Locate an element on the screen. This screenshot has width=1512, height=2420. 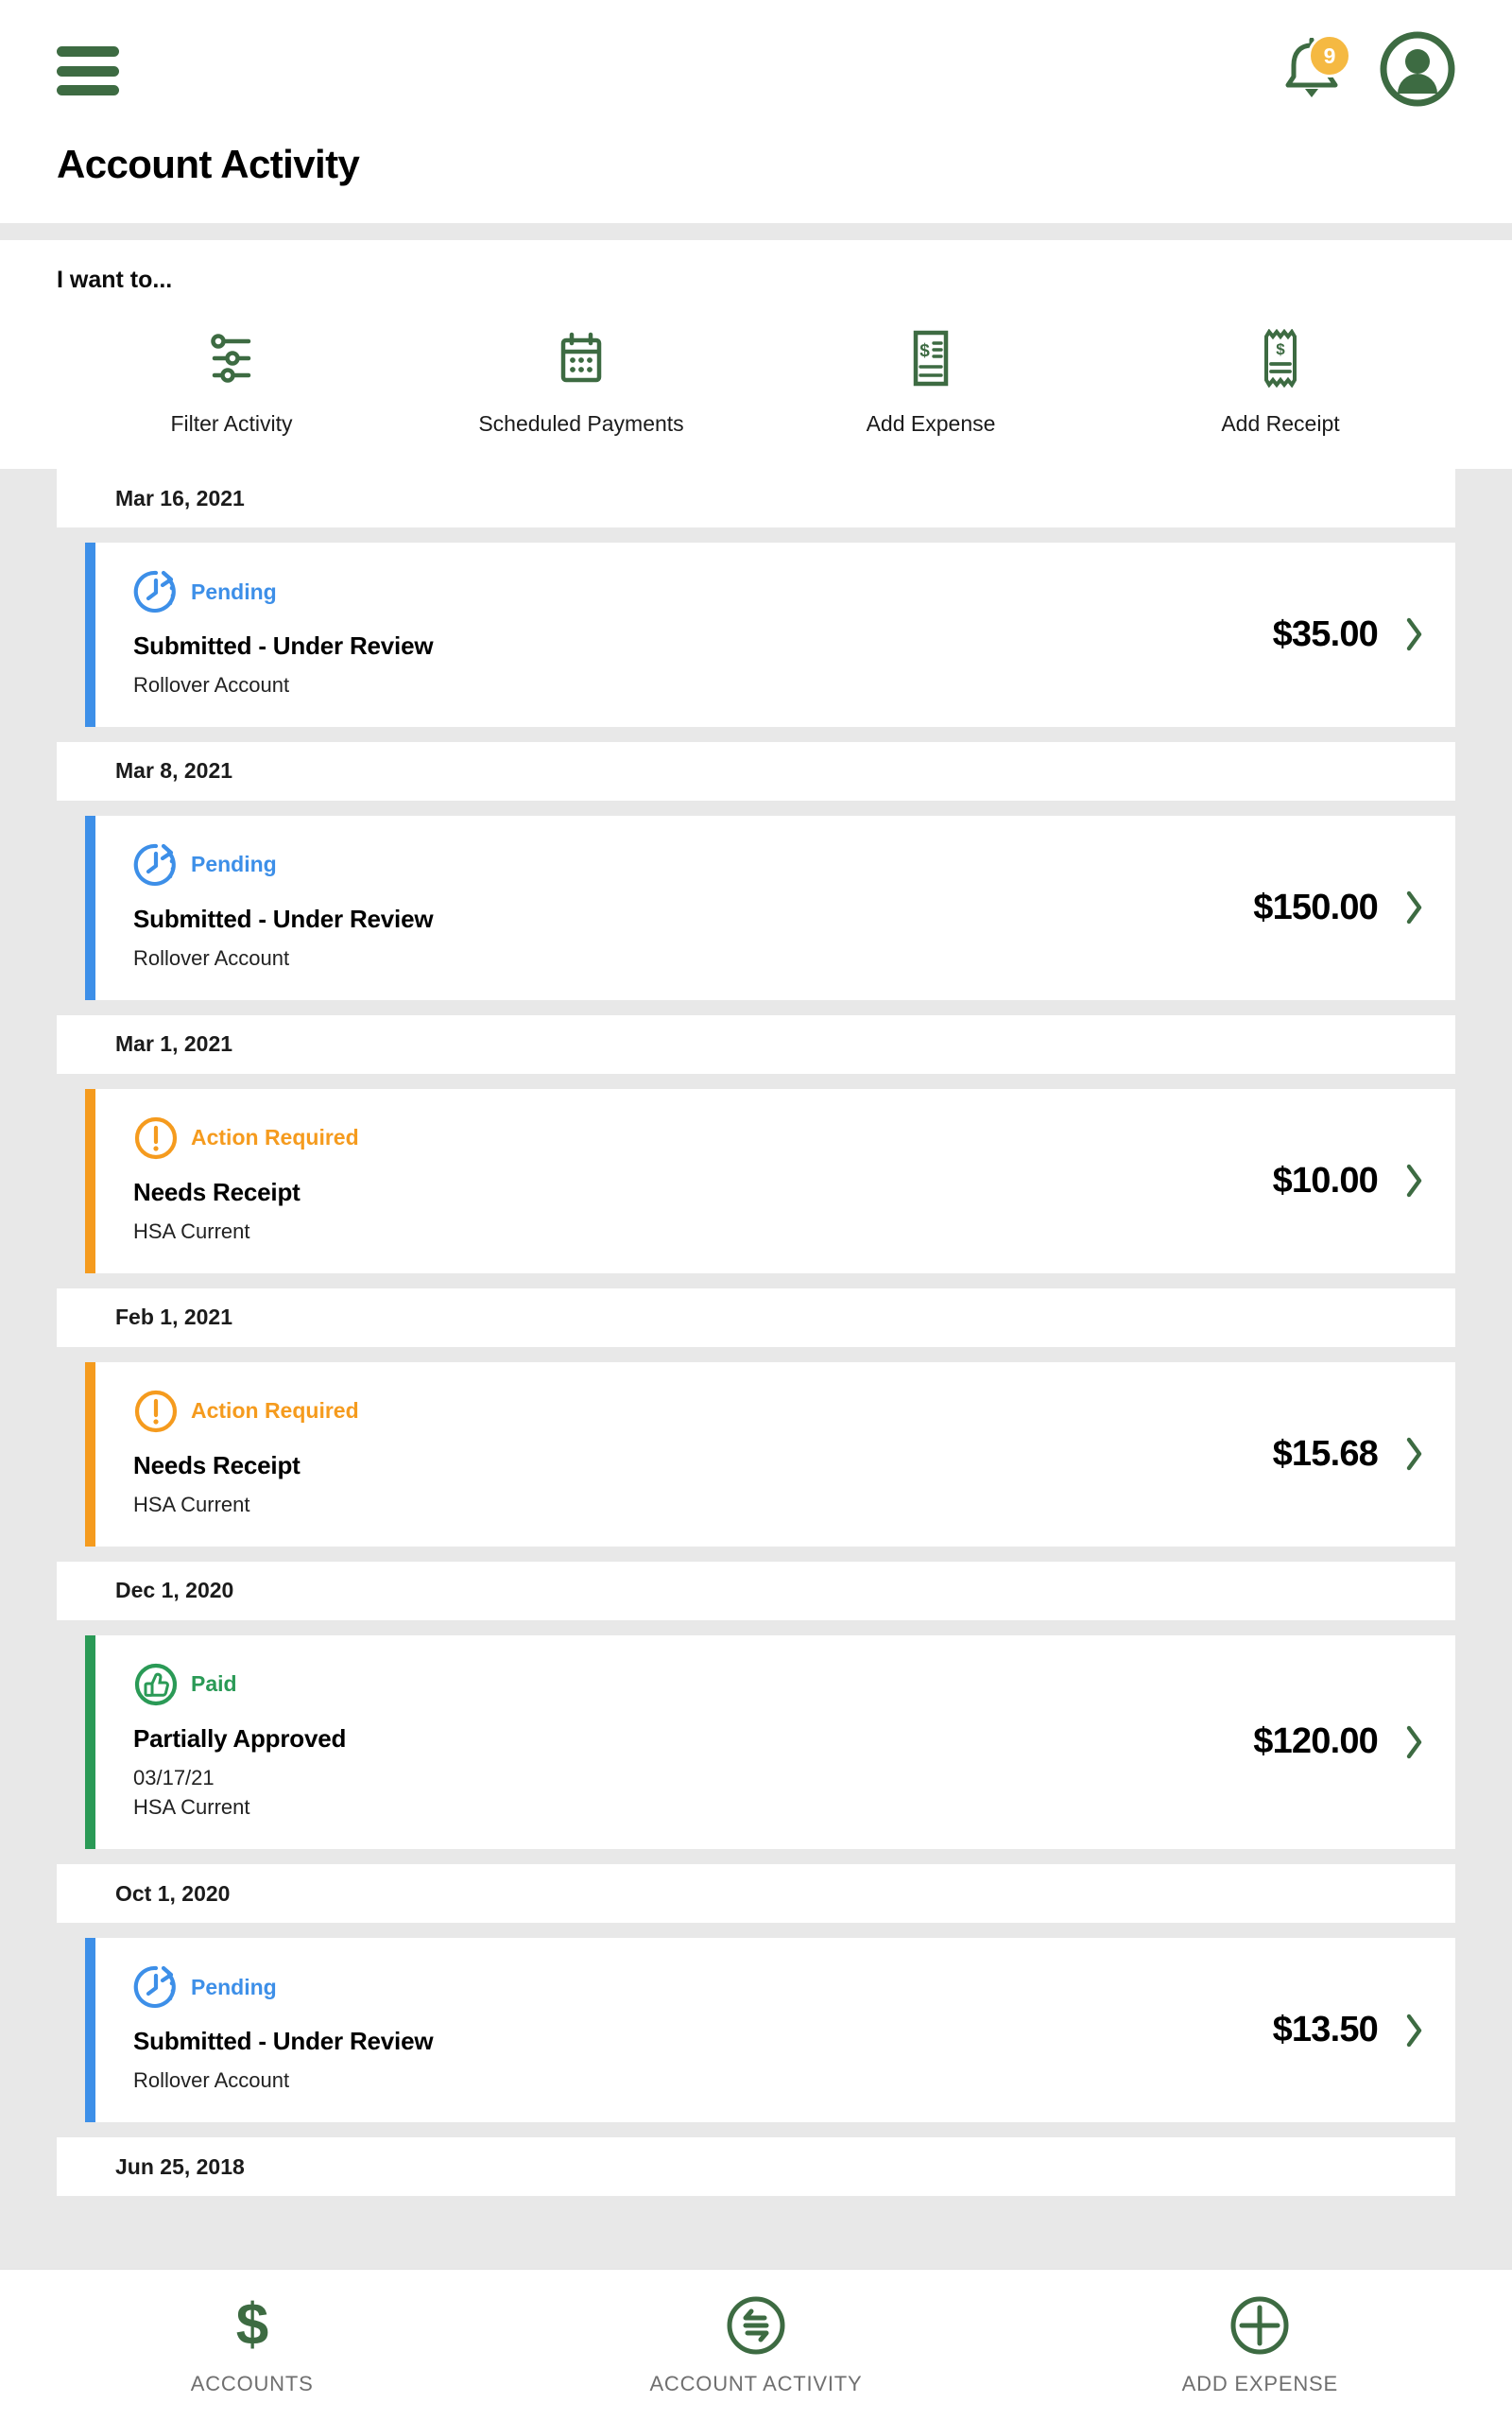
nav-label: ACCOUNTS is located at coordinates (252, 2383).